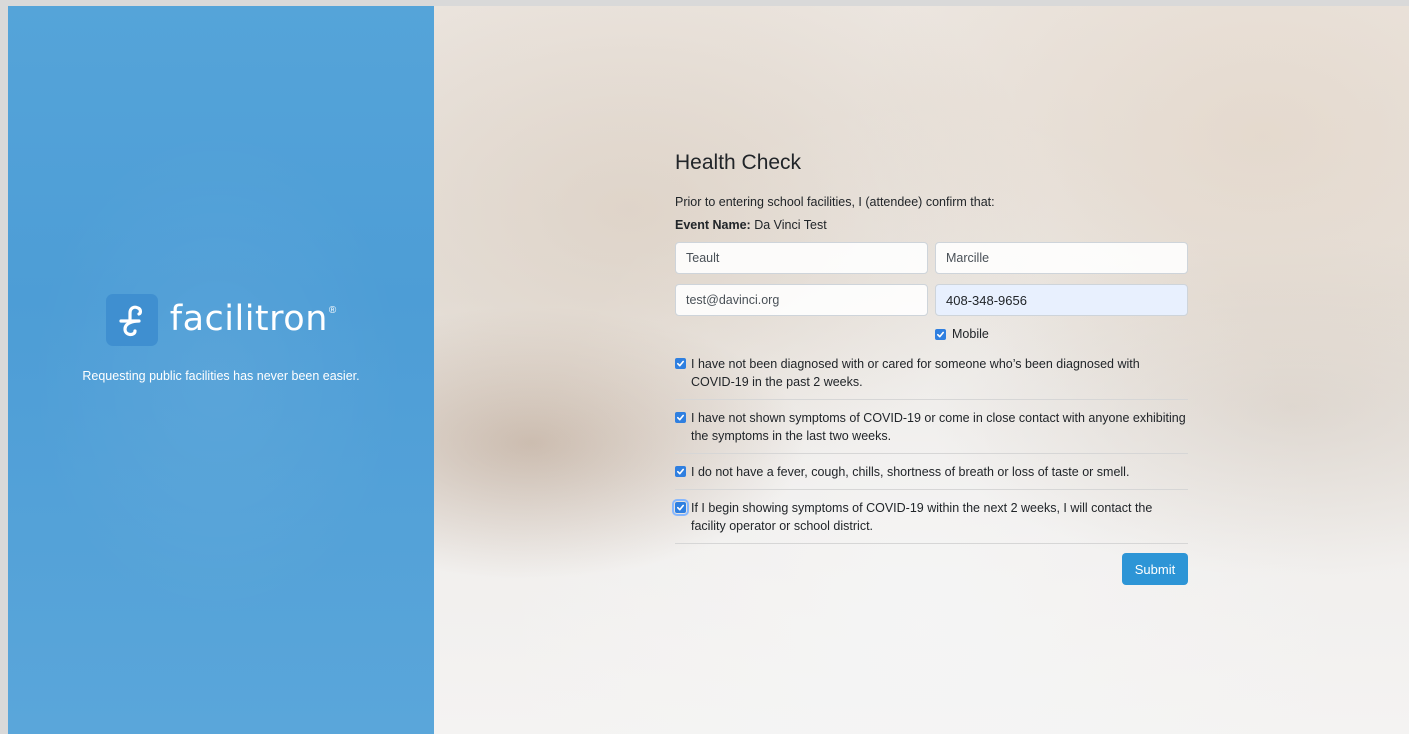 The height and width of the screenshot is (734, 1409). Describe the element at coordinates (1155, 569) in the screenshot. I see `submit-button: Submit` at that location.